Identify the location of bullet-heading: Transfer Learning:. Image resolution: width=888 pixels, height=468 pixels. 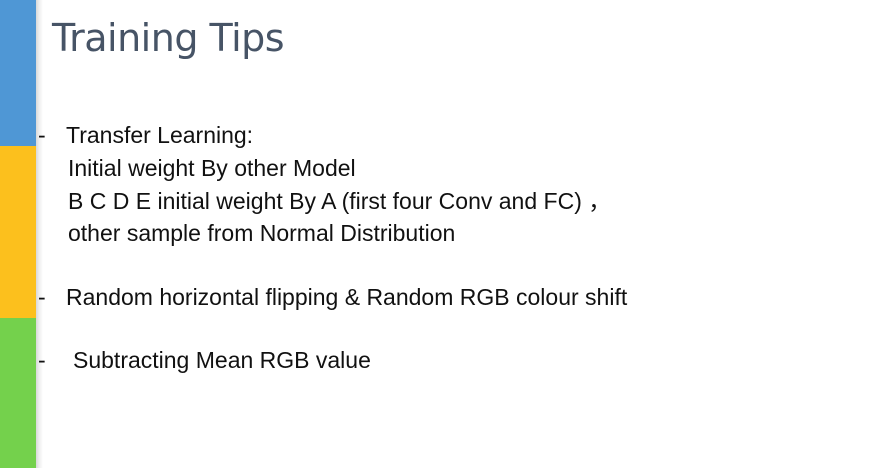
(160, 135).